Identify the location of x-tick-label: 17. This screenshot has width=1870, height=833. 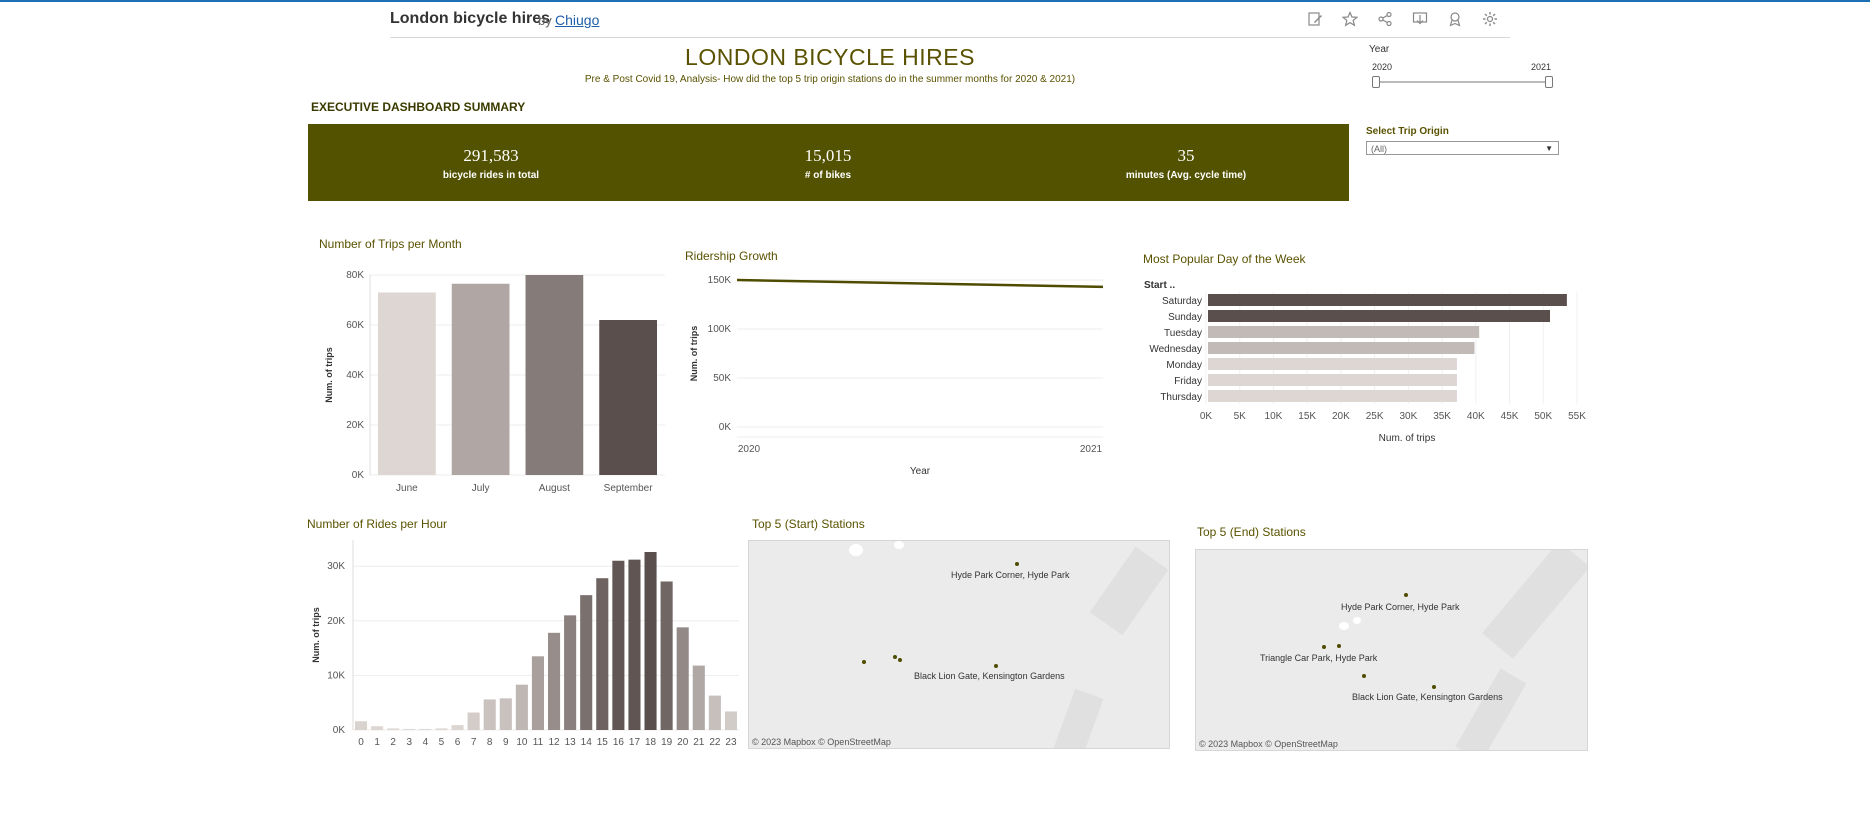
(635, 742).